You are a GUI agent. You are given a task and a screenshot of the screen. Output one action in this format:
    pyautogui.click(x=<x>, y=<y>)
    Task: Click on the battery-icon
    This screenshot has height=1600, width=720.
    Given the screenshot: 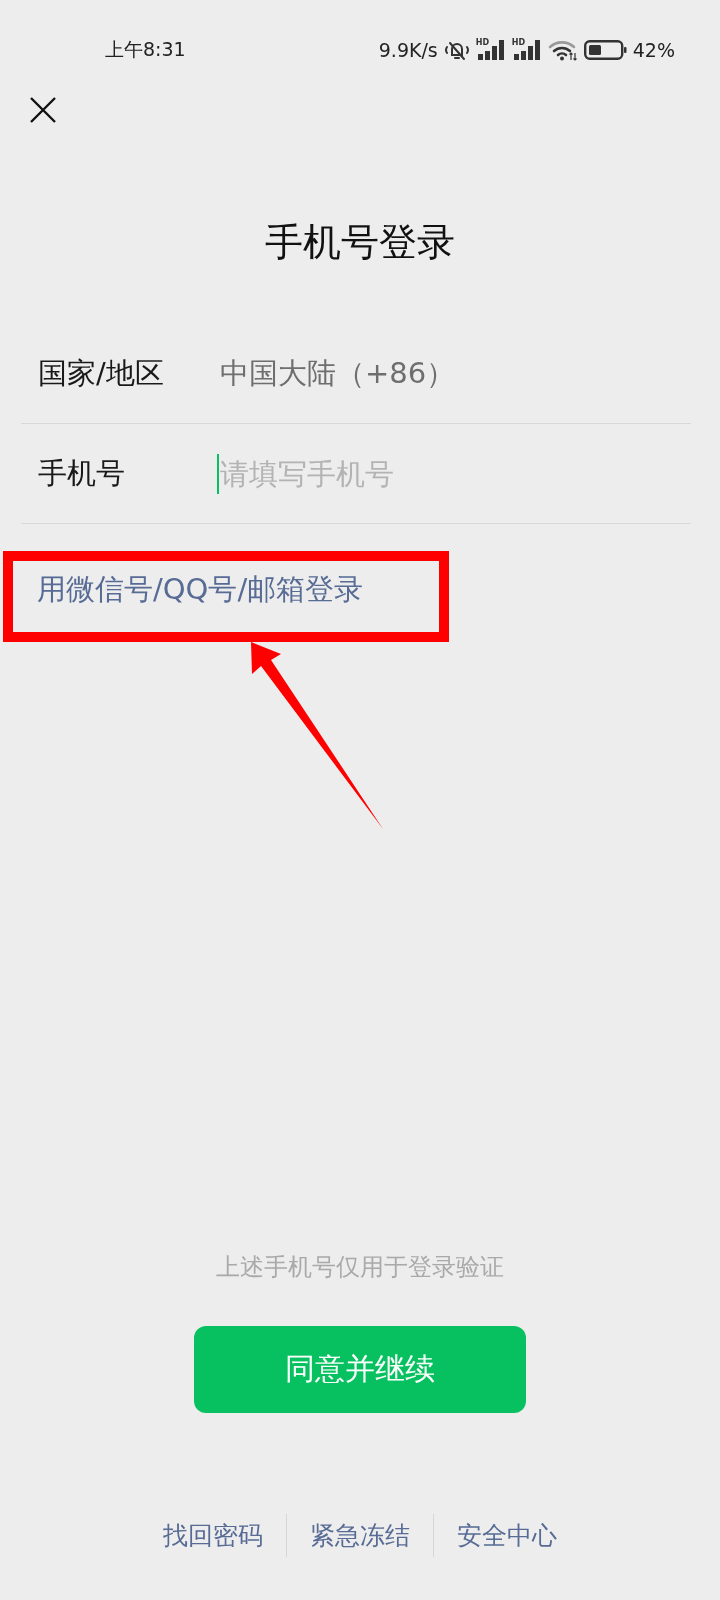 What is the action you would take?
    pyautogui.click(x=605, y=50)
    